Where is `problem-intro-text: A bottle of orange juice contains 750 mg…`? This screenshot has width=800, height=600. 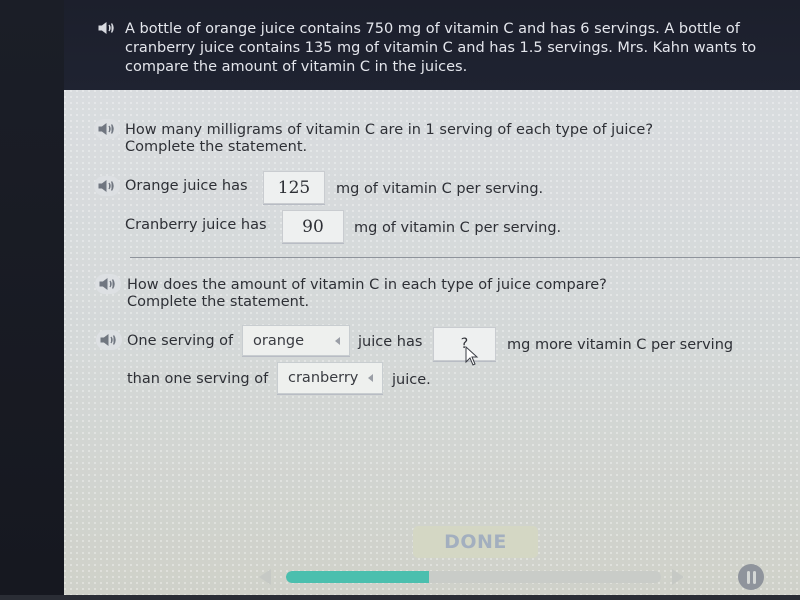 problem-intro-text: A bottle of orange juice contains 750 mg… is located at coordinates (441, 48).